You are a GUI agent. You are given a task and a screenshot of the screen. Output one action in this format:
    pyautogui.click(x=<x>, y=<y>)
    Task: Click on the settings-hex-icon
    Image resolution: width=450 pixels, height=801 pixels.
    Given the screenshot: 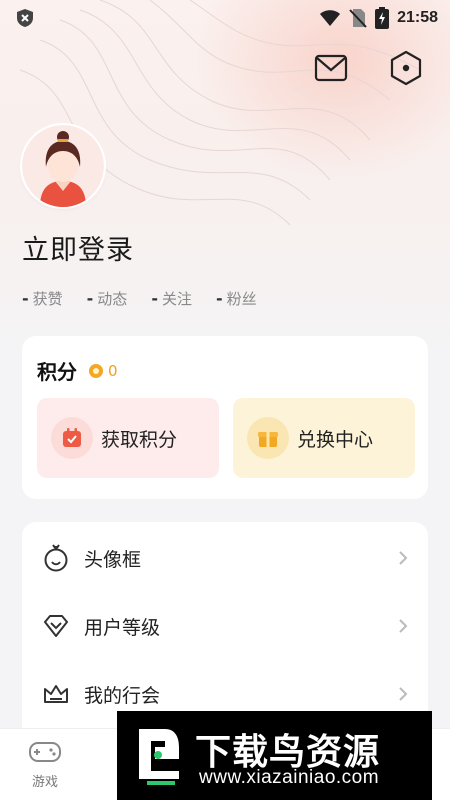 What is the action you would take?
    pyautogui.click(x=406, y=68)
    